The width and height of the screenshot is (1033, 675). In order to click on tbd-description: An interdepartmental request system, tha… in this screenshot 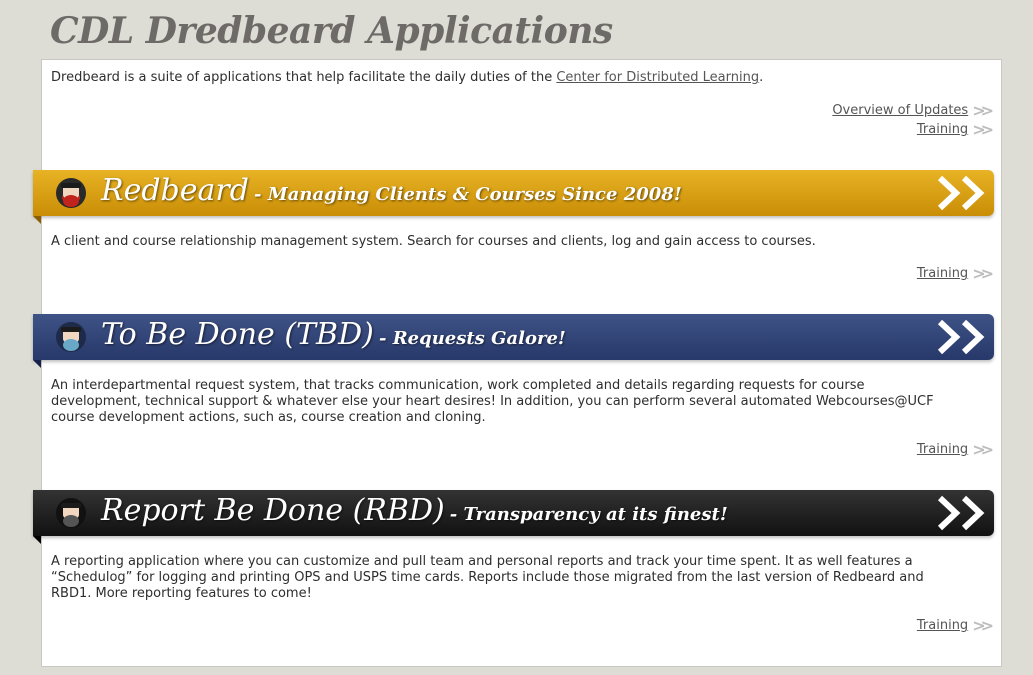, I will do `click(492, 401)`.